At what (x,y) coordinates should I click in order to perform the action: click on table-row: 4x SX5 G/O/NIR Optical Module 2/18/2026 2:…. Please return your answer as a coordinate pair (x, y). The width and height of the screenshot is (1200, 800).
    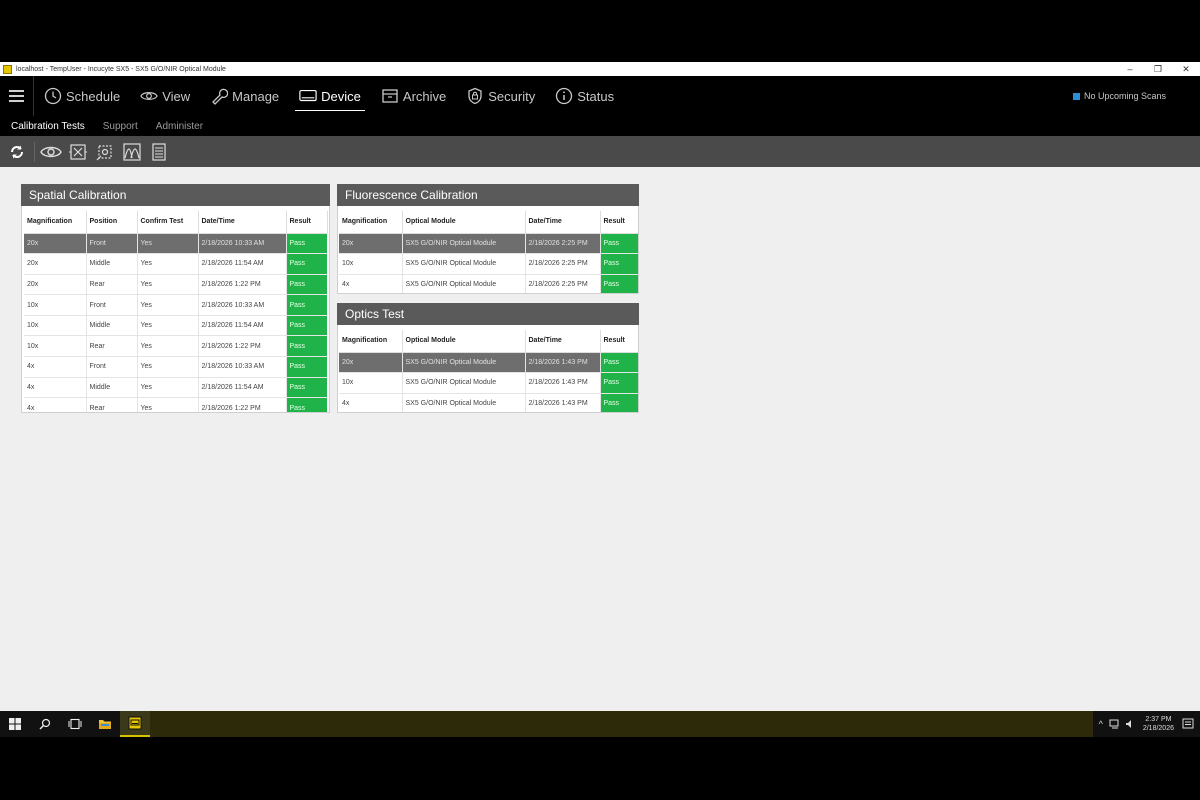
    Looking at the image, I should click on (488, 283).